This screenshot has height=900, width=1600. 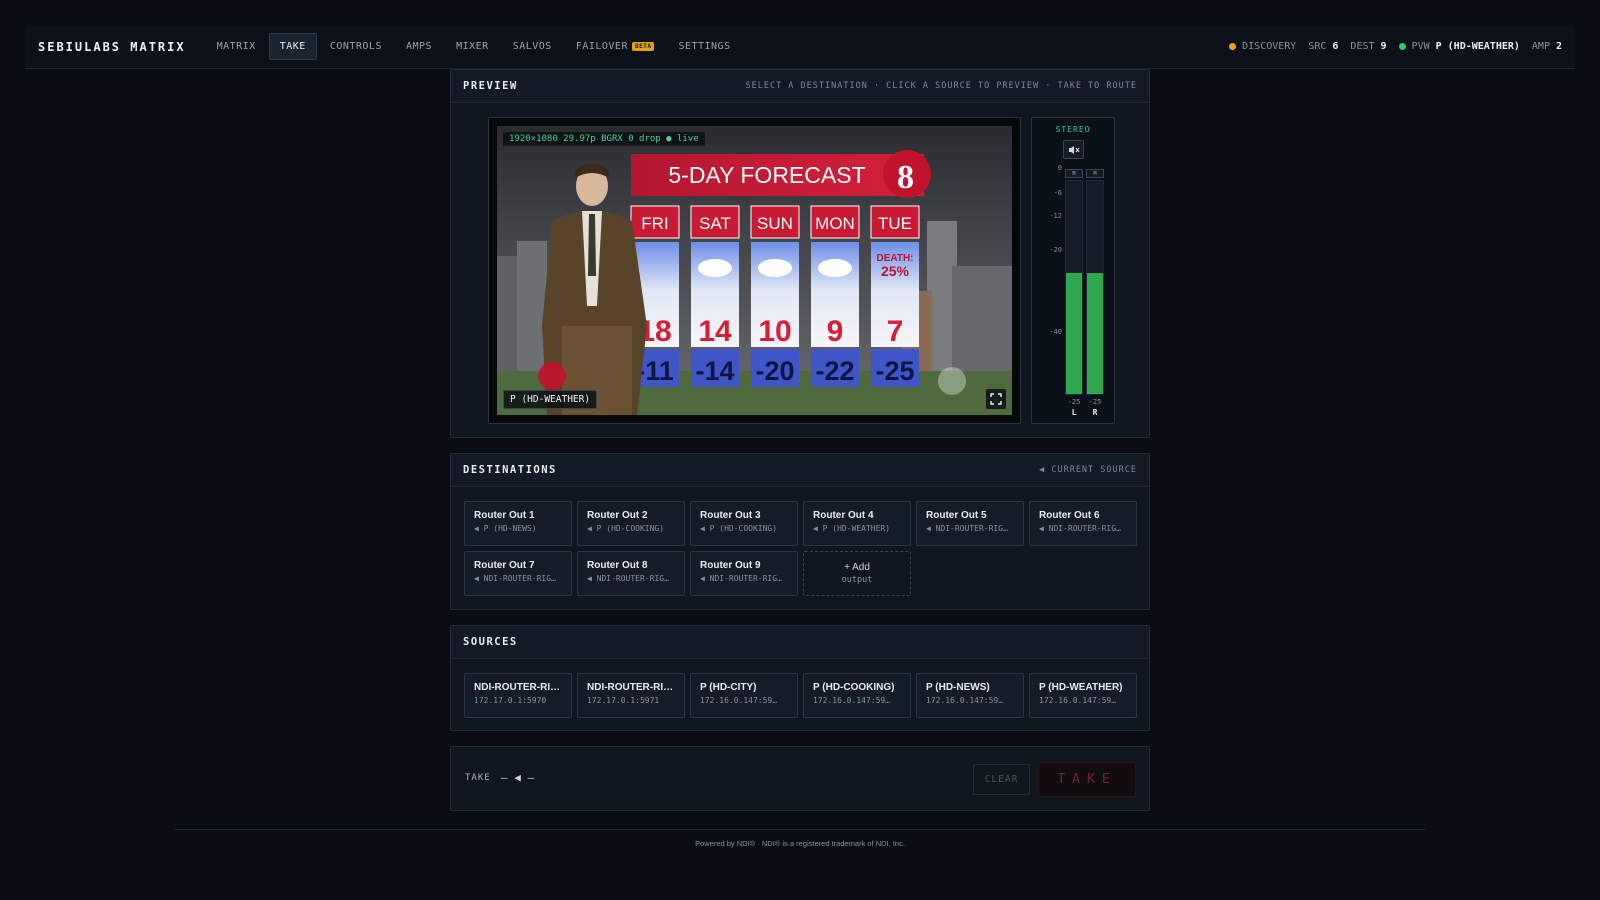 What do you see at coordinates (1055, 216) in the screenshot?
I see `meter-scale-label: -12` at bounding box center [1055, 216].